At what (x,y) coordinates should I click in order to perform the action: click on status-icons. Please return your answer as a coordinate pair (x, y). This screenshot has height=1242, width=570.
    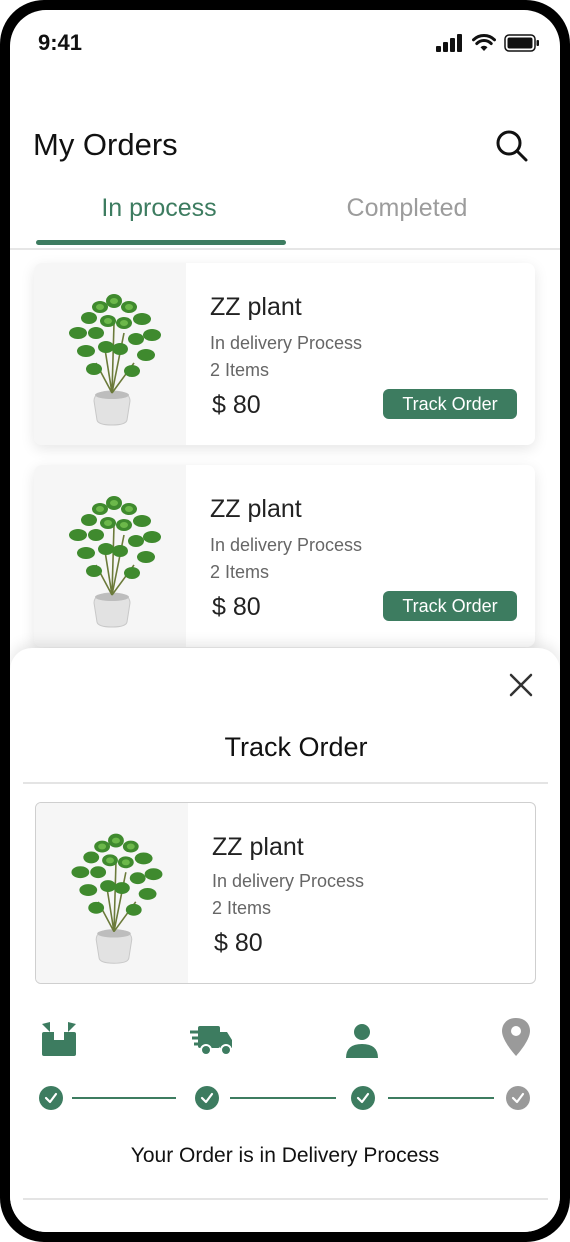
    Looking at the image, I should click on (488, 43).